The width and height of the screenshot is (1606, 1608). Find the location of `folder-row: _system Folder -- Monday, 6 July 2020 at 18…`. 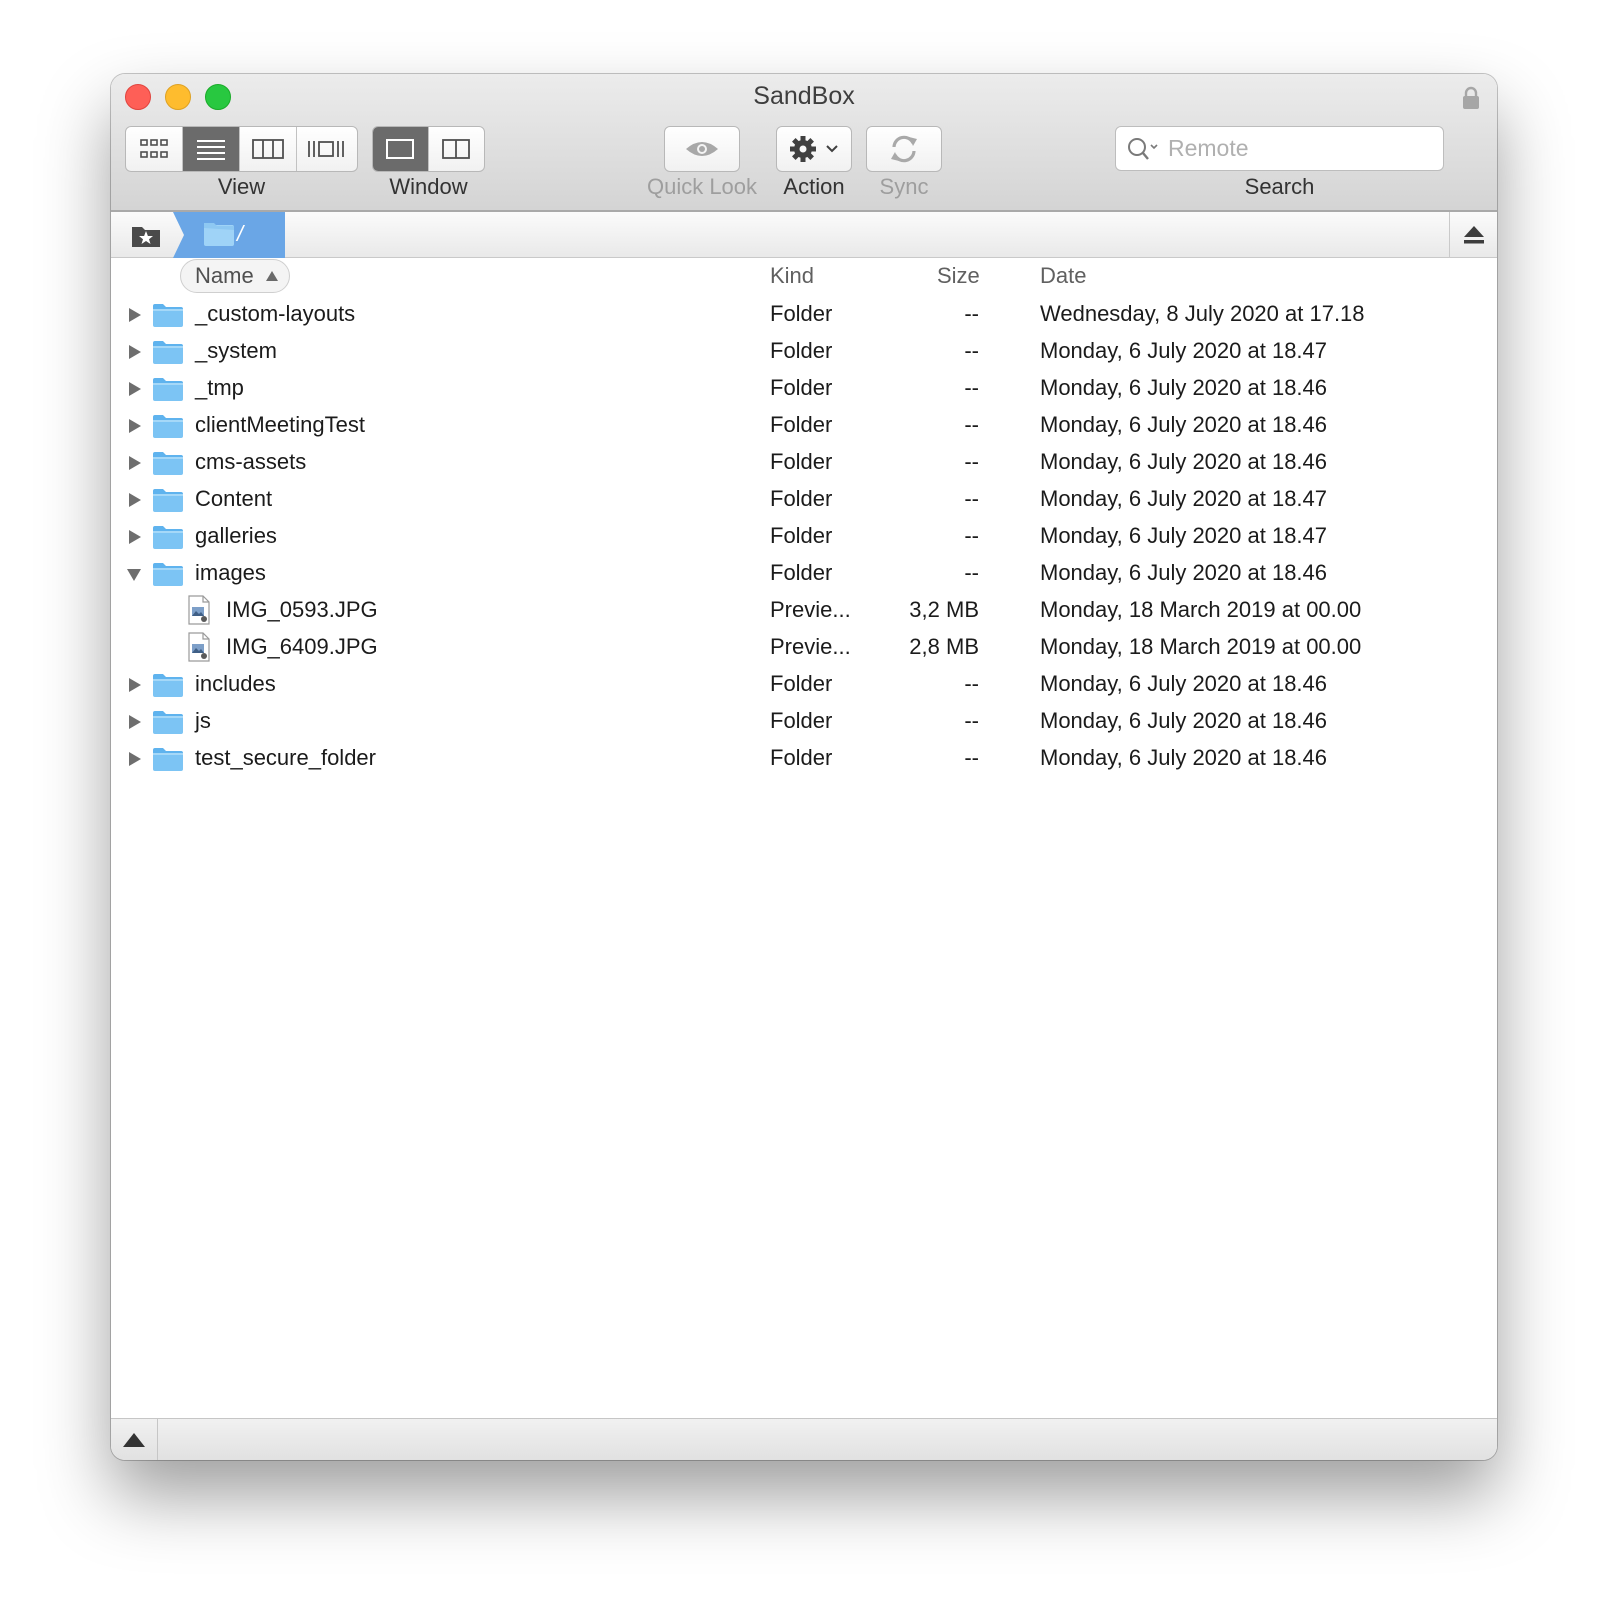

folder-row: _system Folder -- Monday, 6 July 2020 at 18… is located at coordinates (804, 351).